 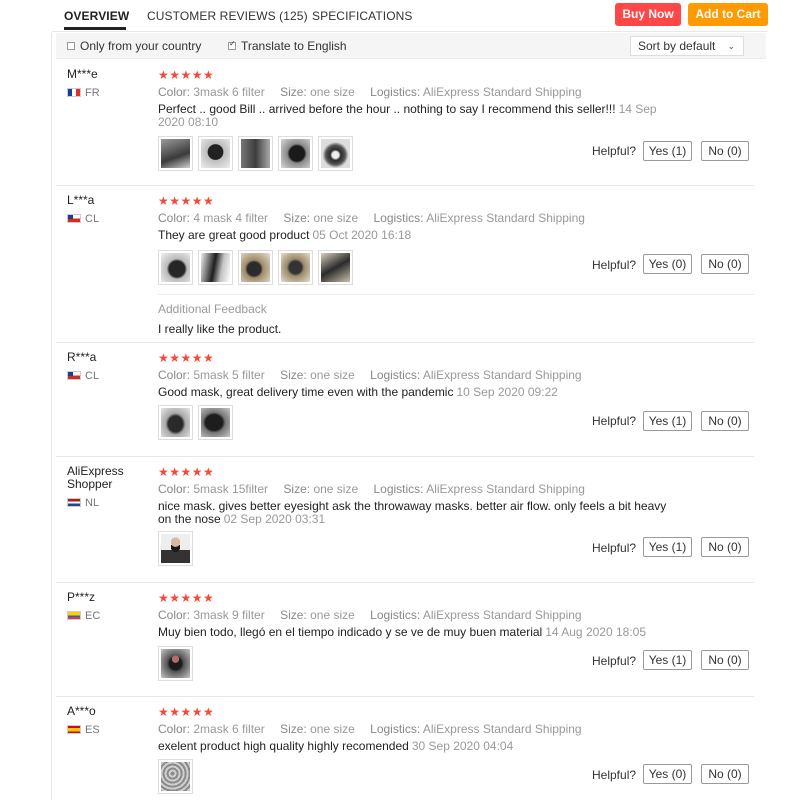 What do you see at coordinates (274, 519) in the screenshot?
I see `review-date: 02 Sep 2020 03:31` at bounding box center [274, 519].